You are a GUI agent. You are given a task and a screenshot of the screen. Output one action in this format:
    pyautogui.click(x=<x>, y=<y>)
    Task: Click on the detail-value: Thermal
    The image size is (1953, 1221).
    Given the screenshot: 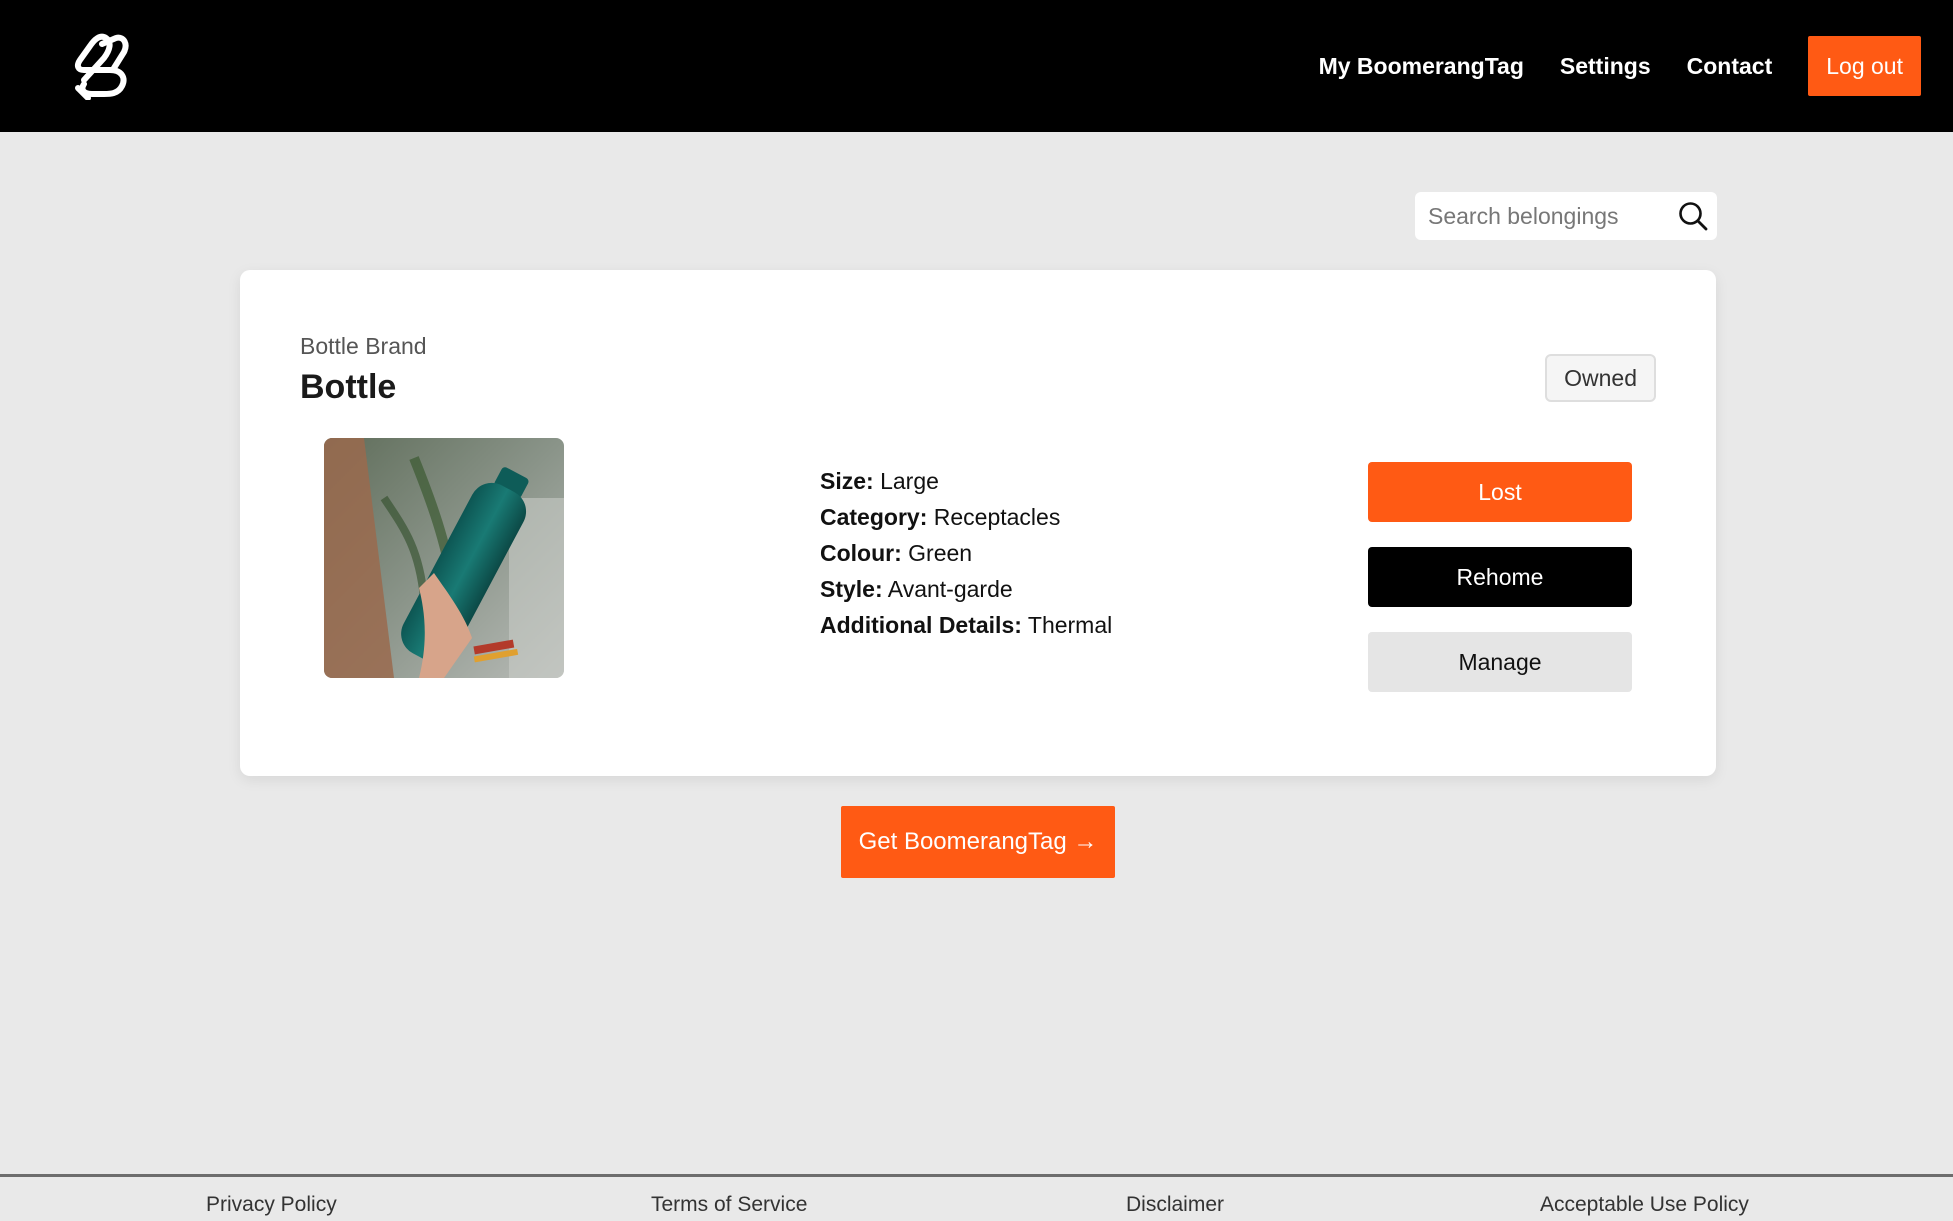 What is the action you would take?
    pyautogui.click(x=1070, y=625)
    